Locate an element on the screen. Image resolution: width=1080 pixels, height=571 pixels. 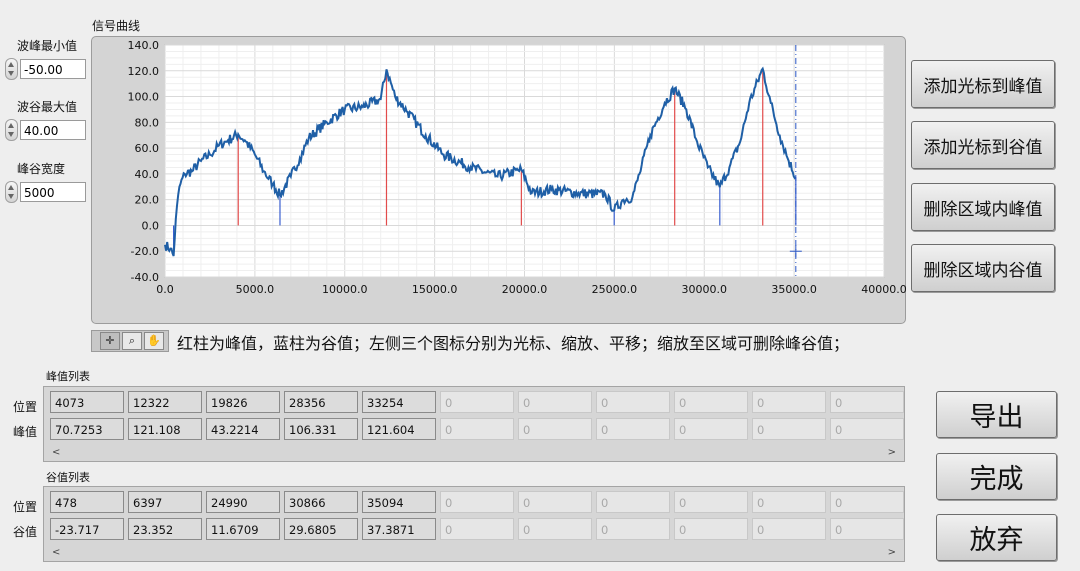
y-tick-label: 80.0 is located at coordinates (147, 122).